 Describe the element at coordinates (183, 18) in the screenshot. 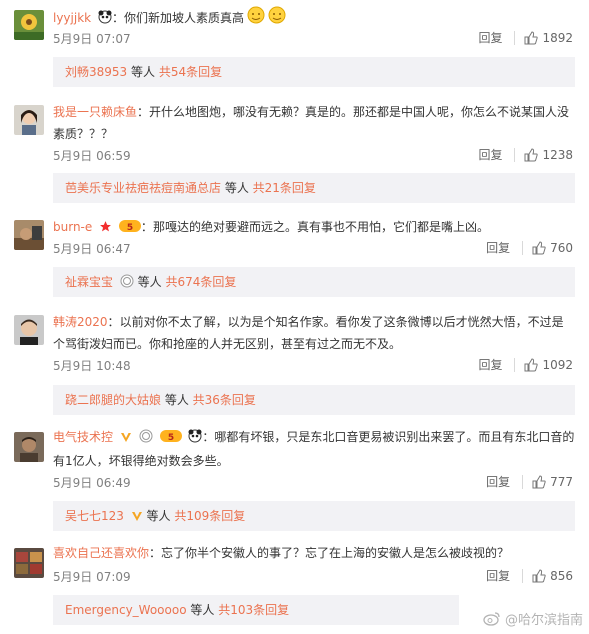

I see `comment-body: 你们新加坡人素质真高` at that location.